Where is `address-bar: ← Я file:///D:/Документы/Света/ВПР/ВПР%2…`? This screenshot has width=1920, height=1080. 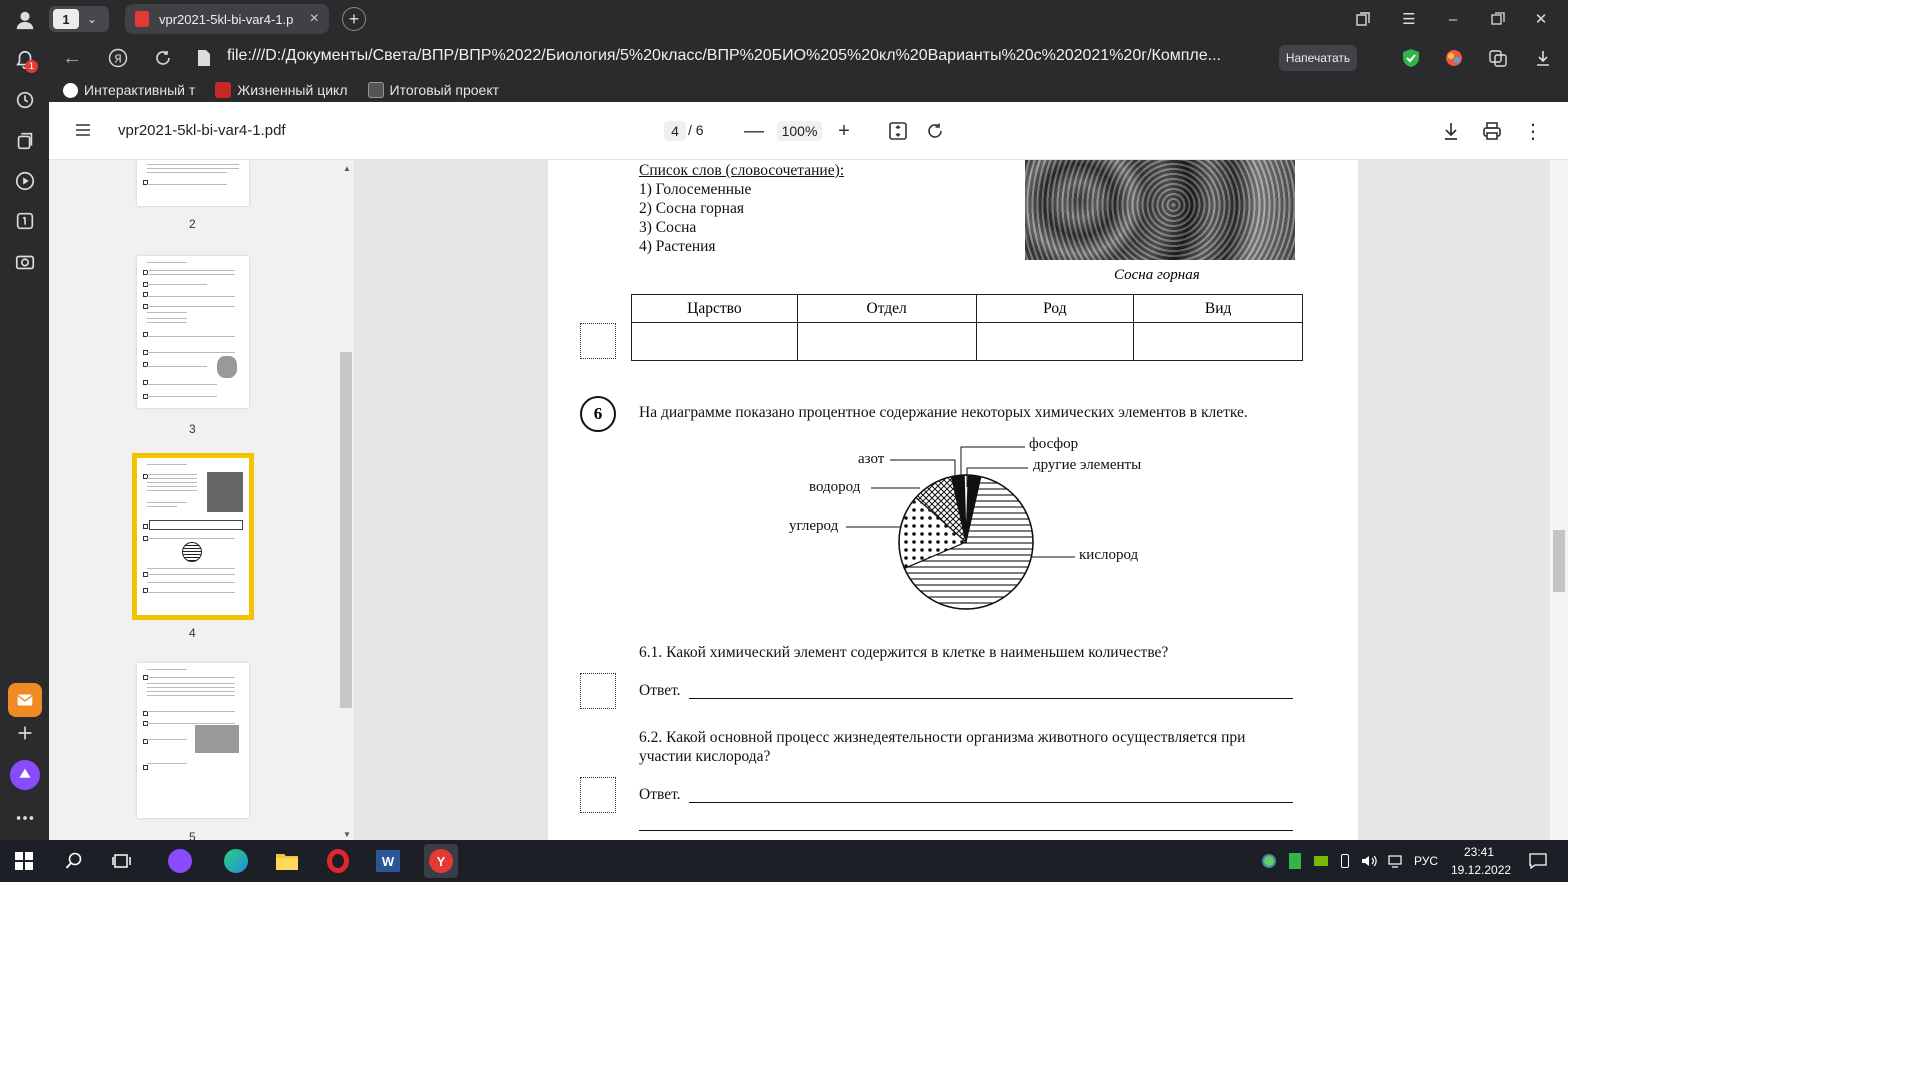
address-bar: ← Я file:///D:/Документы/Света/ВПР/ВПР%2… is located at coordinates (808, 58).